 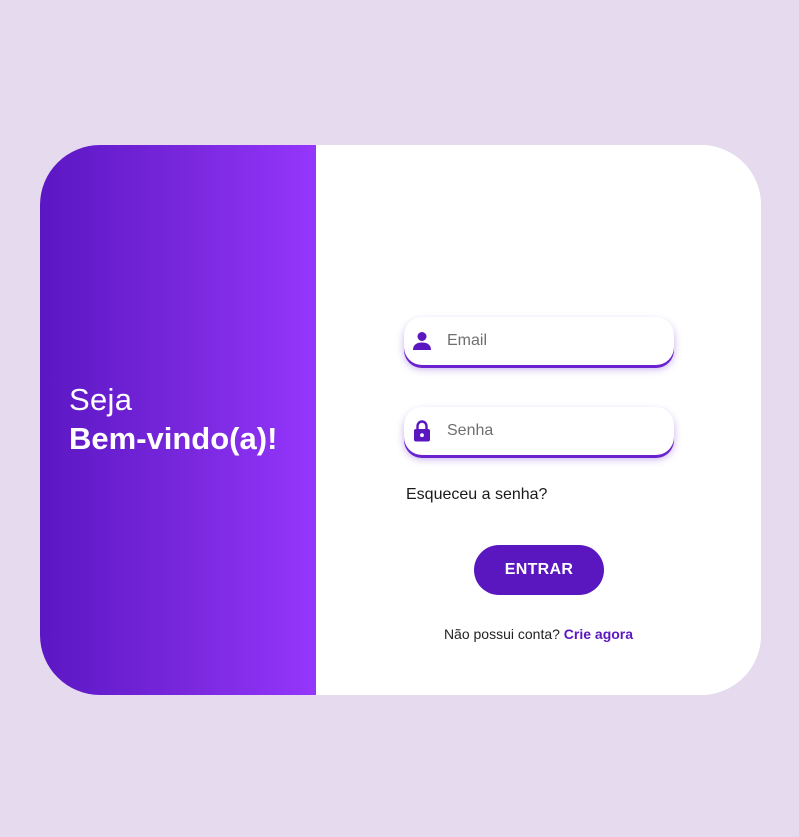 I want to click on lock-icon, so click(x=422, y=431).